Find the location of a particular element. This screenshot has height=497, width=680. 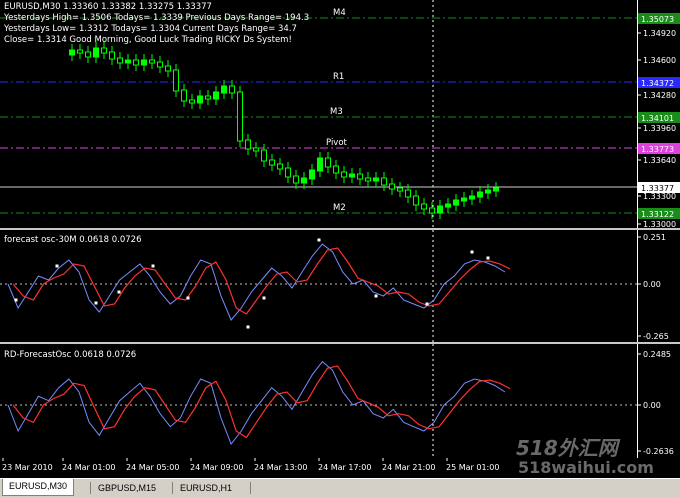

level-price-label: 1.34372 is located at coordinates (657, 83).